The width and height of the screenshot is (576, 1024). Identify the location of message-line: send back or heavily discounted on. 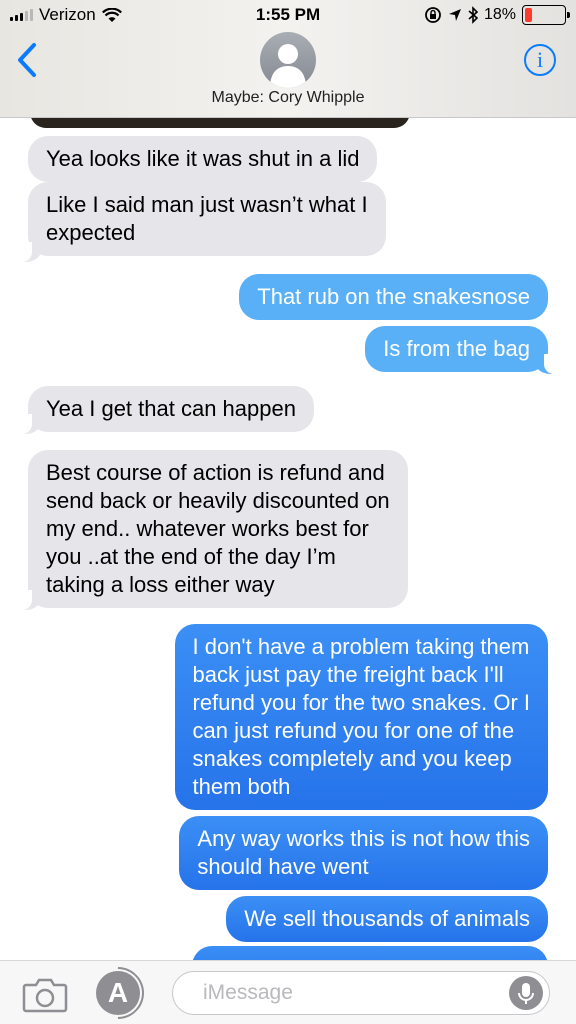
(218, 500).